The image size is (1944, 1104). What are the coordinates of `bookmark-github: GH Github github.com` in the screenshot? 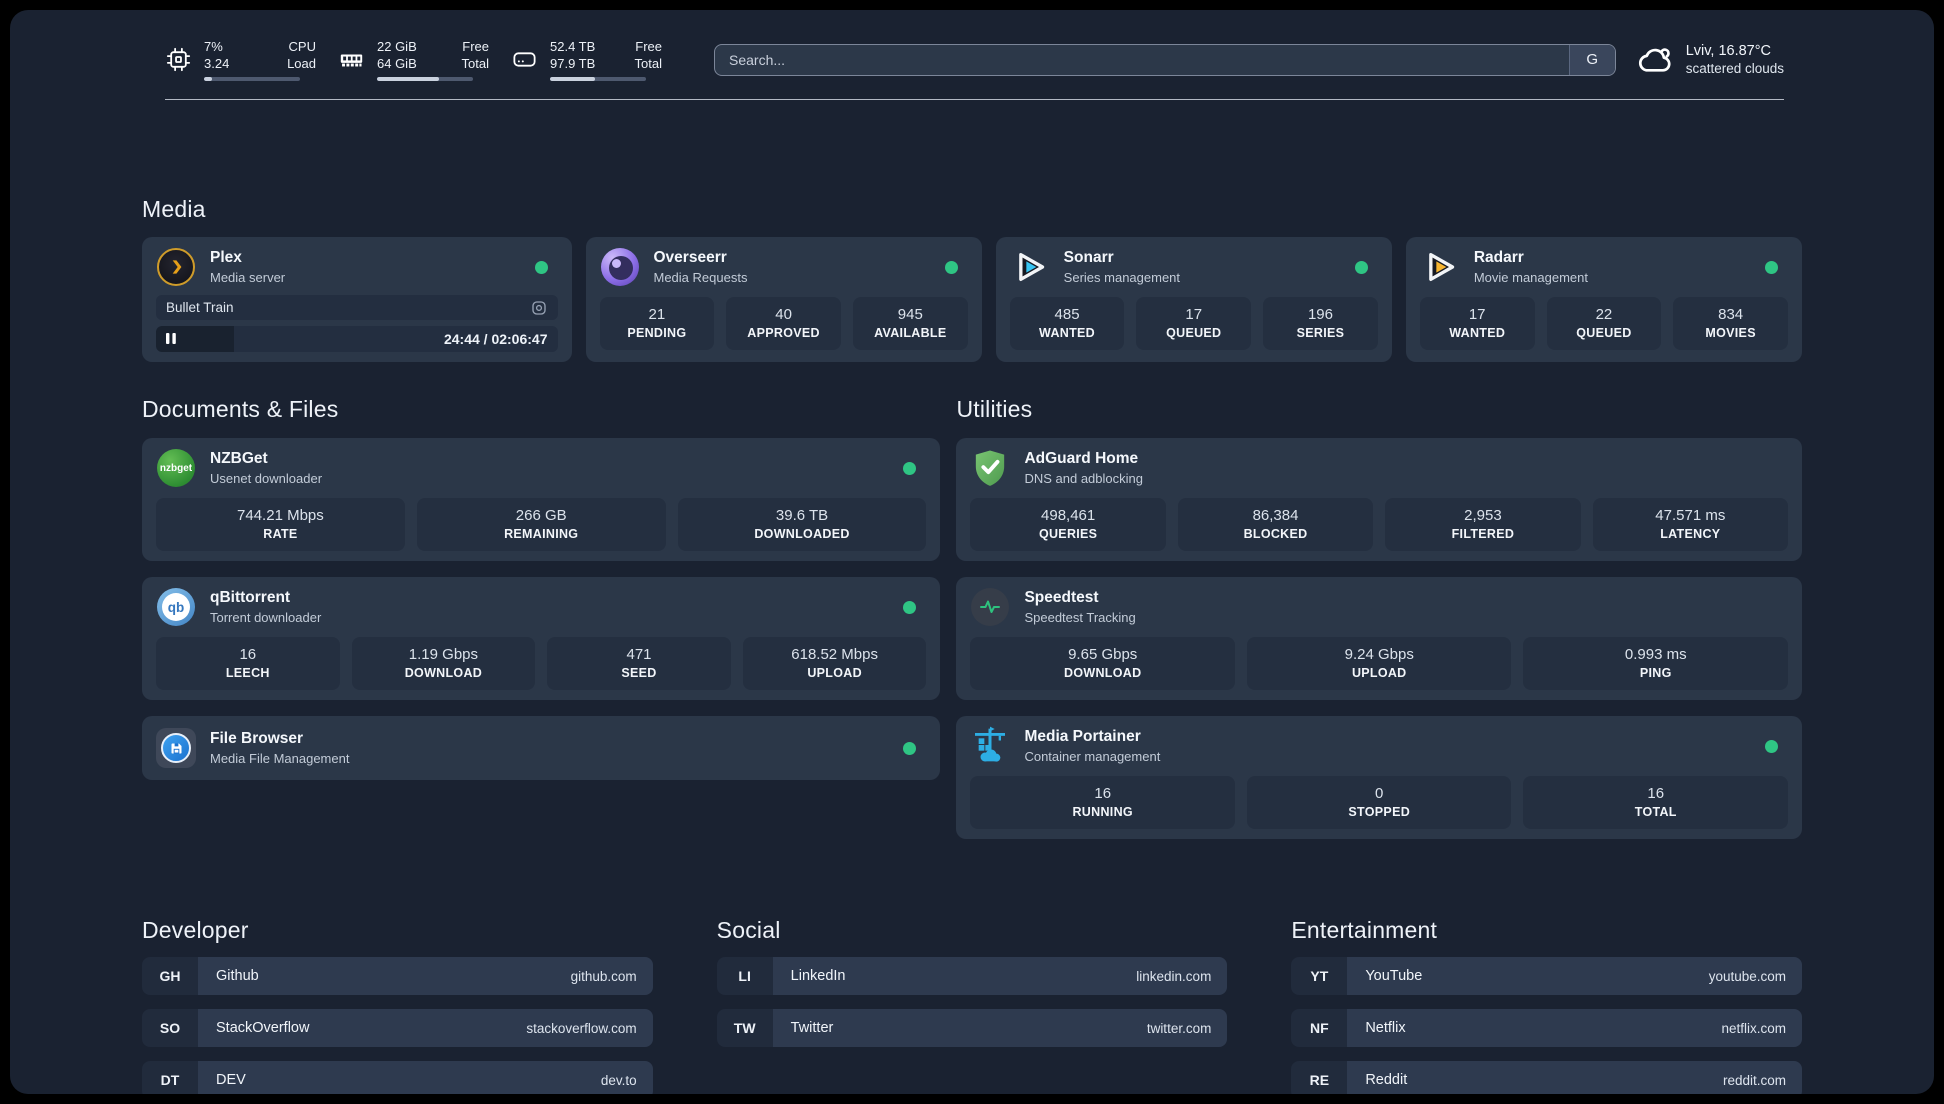 It's located at (397, 976).